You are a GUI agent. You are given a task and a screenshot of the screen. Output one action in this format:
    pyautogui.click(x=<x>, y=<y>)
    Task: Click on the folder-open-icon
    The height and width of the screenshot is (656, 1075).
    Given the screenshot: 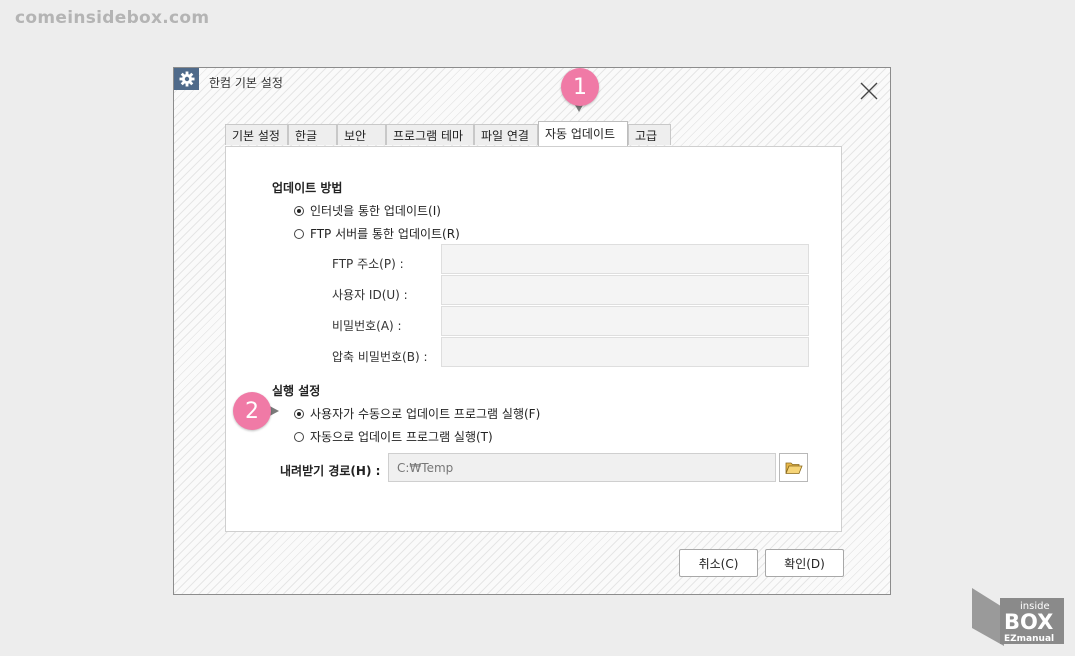 What is the action you would take?
    pyautogui.click(x=793, y=468)
    